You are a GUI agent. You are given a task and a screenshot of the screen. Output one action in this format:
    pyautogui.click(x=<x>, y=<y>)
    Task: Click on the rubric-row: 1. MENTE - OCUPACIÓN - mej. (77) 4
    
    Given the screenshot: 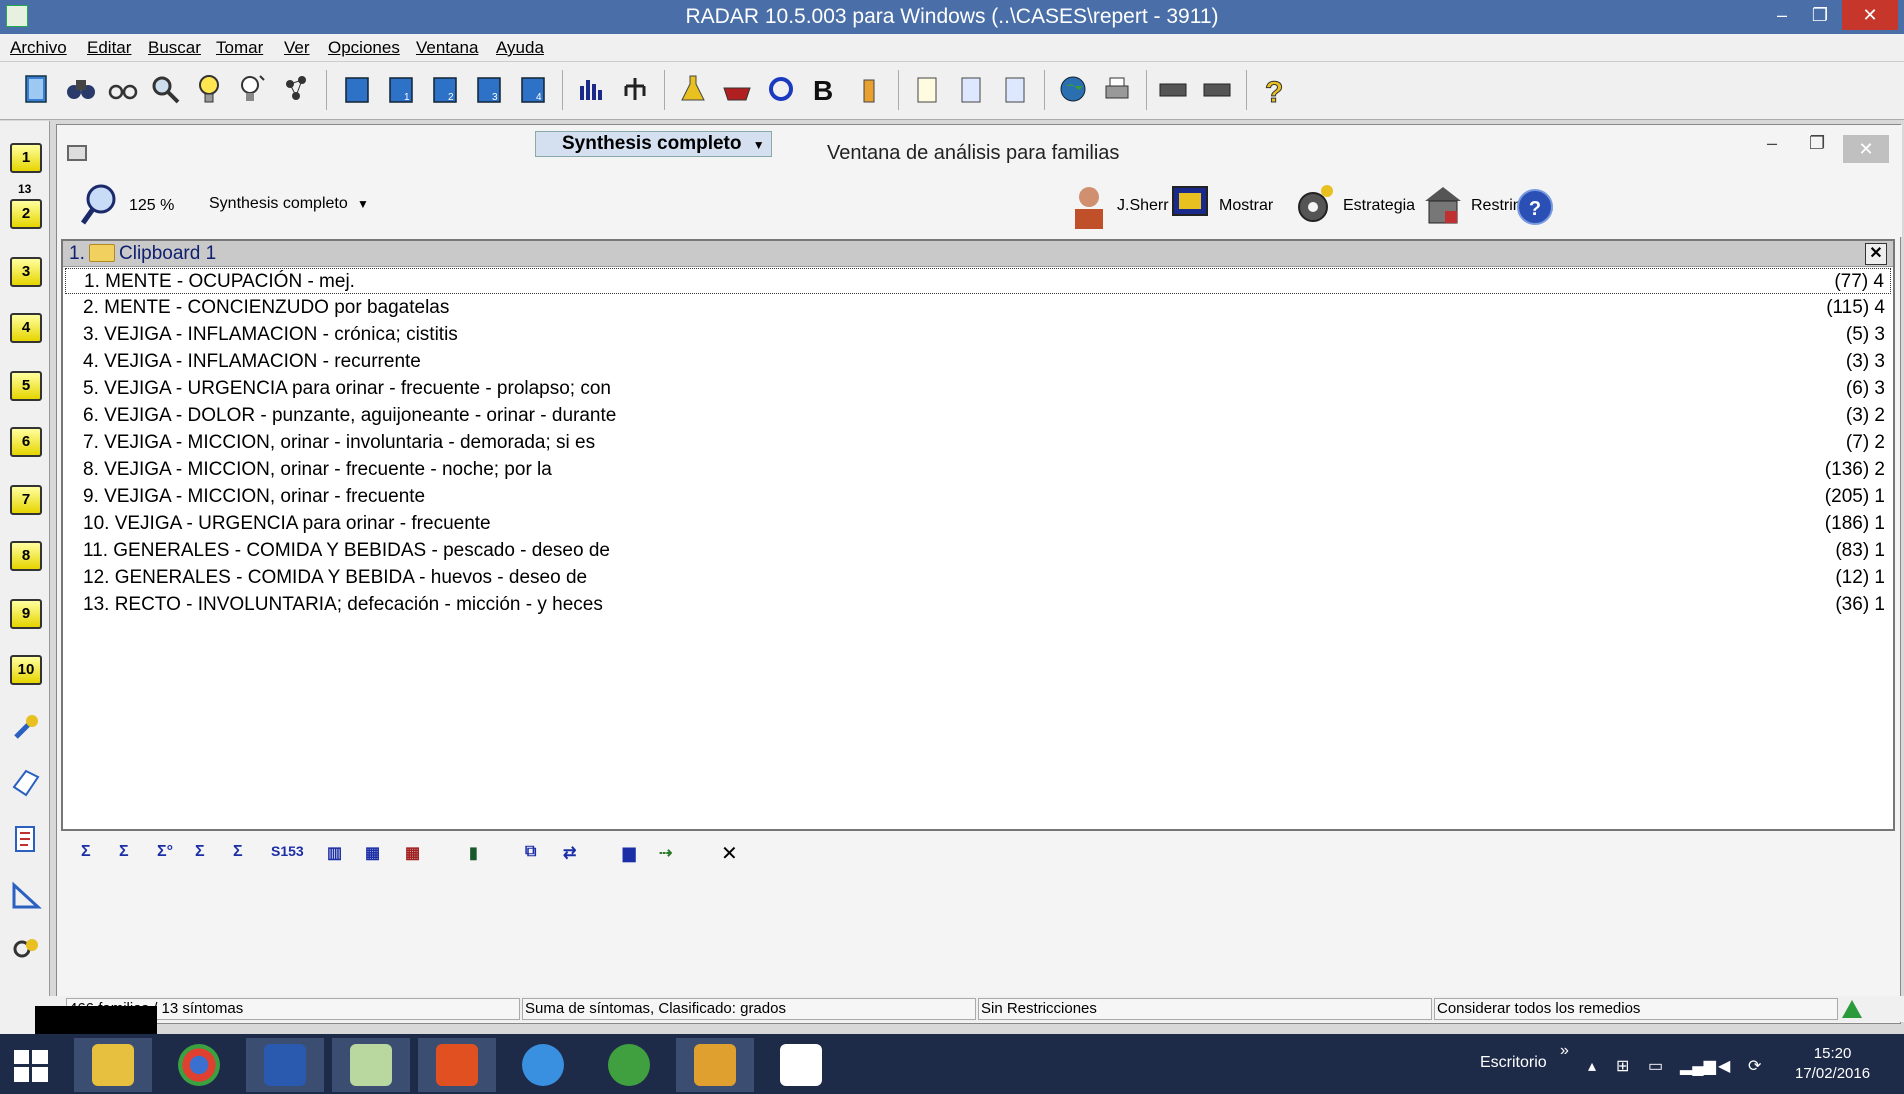 What is the action you would take?
    pyautogui.click(x=978, y=281)
    